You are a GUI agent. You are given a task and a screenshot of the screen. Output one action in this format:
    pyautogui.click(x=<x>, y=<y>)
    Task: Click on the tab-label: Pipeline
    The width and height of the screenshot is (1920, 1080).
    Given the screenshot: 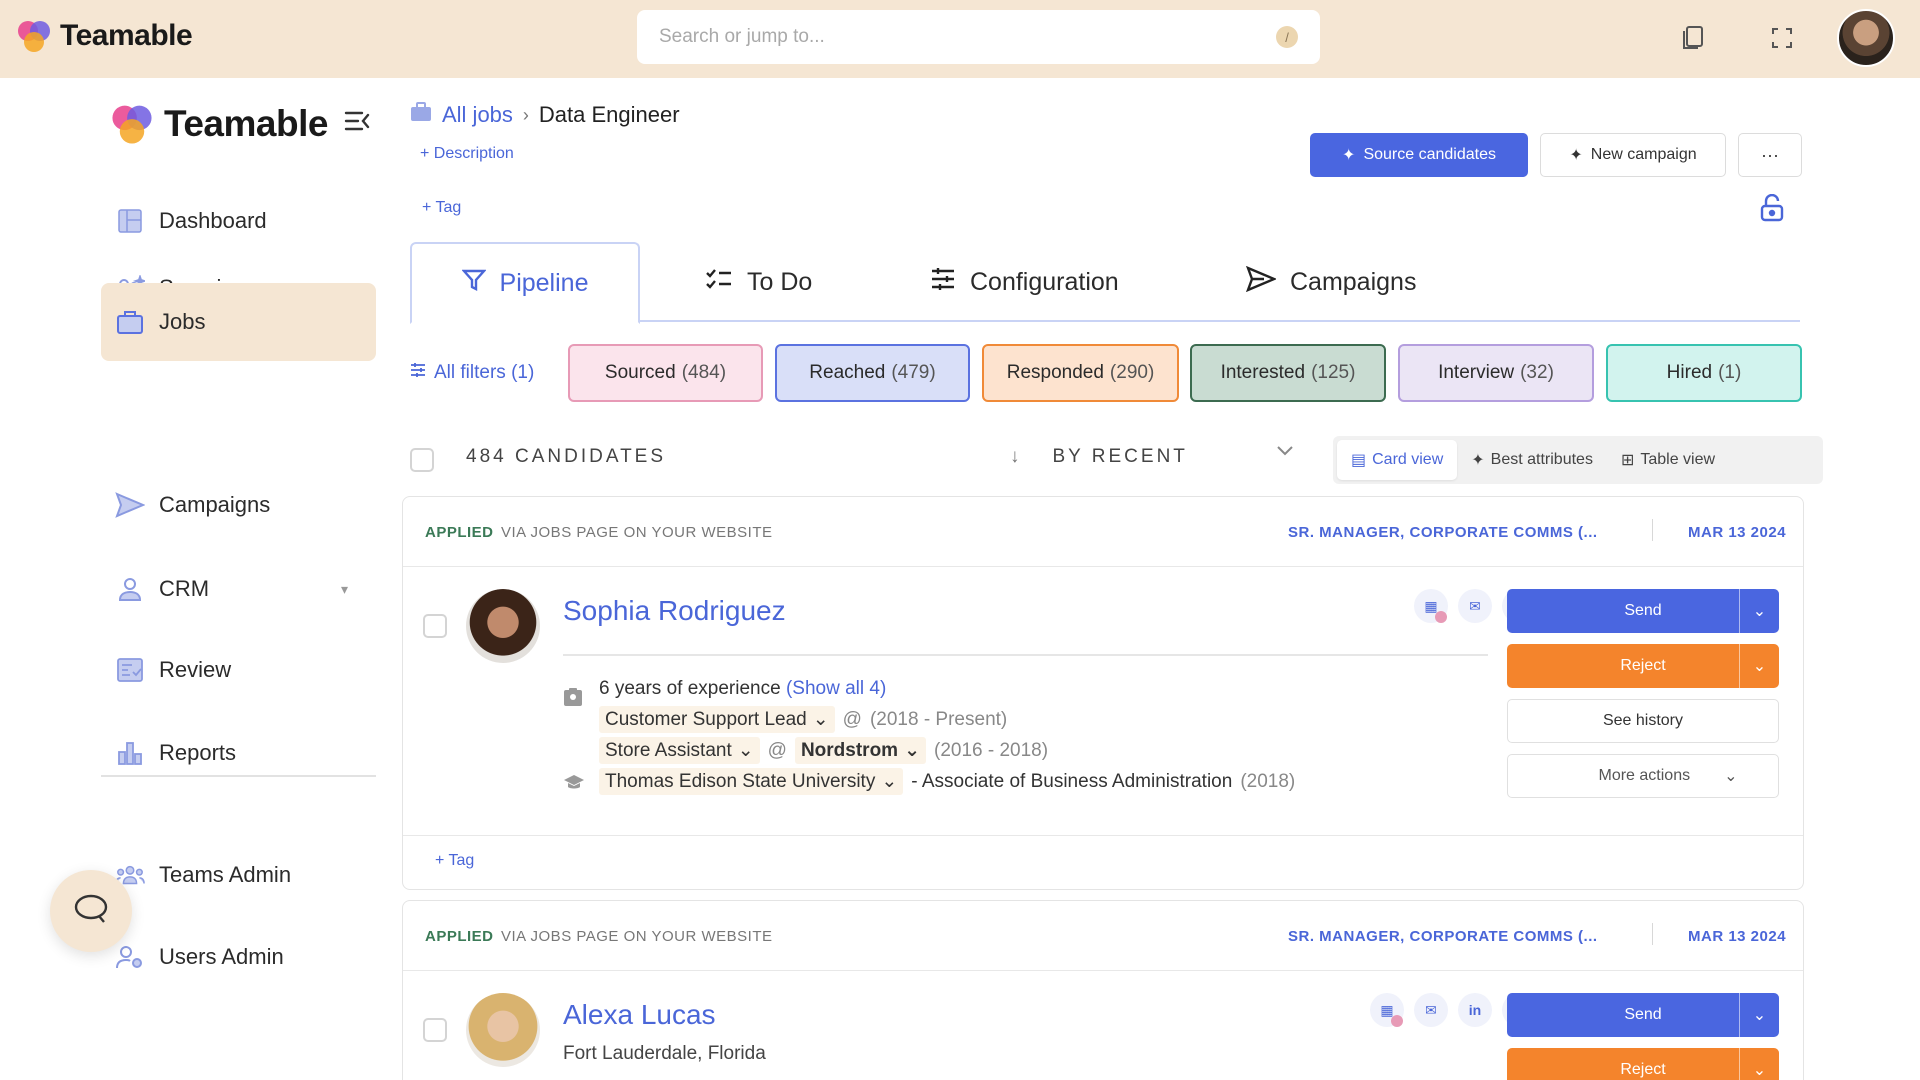 What is the action you would take?
    pyautogui.click(x=544, y=282)
    